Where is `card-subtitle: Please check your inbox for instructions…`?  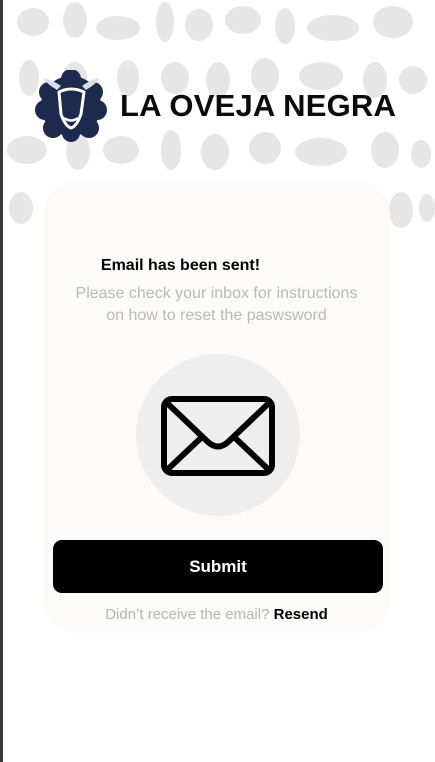
card-subtitle: Please check your inbox for instructions… is located at coordinates (216, 305).